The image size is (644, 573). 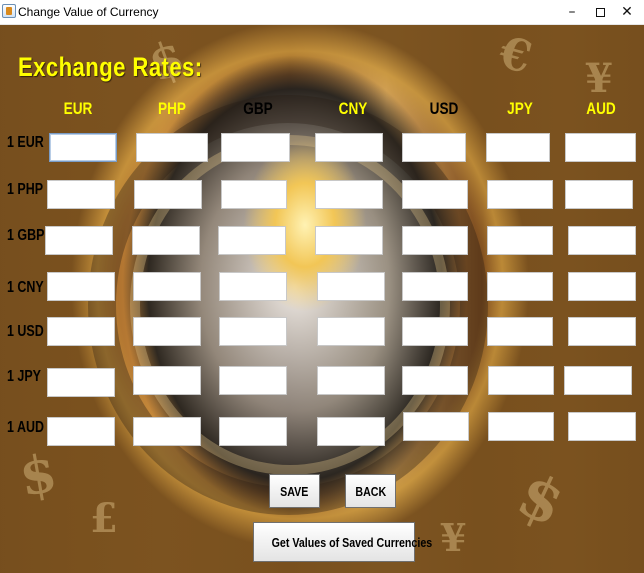 What do you see at coordinates (520, 286) in the screenshot?
I see `rate-input-cny-jpy` at bounding box center [520, 286].